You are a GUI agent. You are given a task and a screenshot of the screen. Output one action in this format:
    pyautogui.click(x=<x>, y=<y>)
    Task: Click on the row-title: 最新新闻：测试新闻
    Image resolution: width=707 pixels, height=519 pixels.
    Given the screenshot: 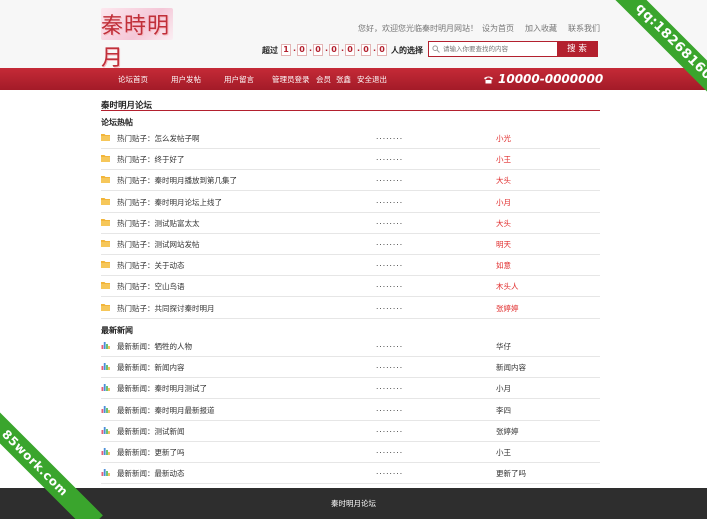 What is the action you would take?
    pyautogui.click(x=151, y=431)
    